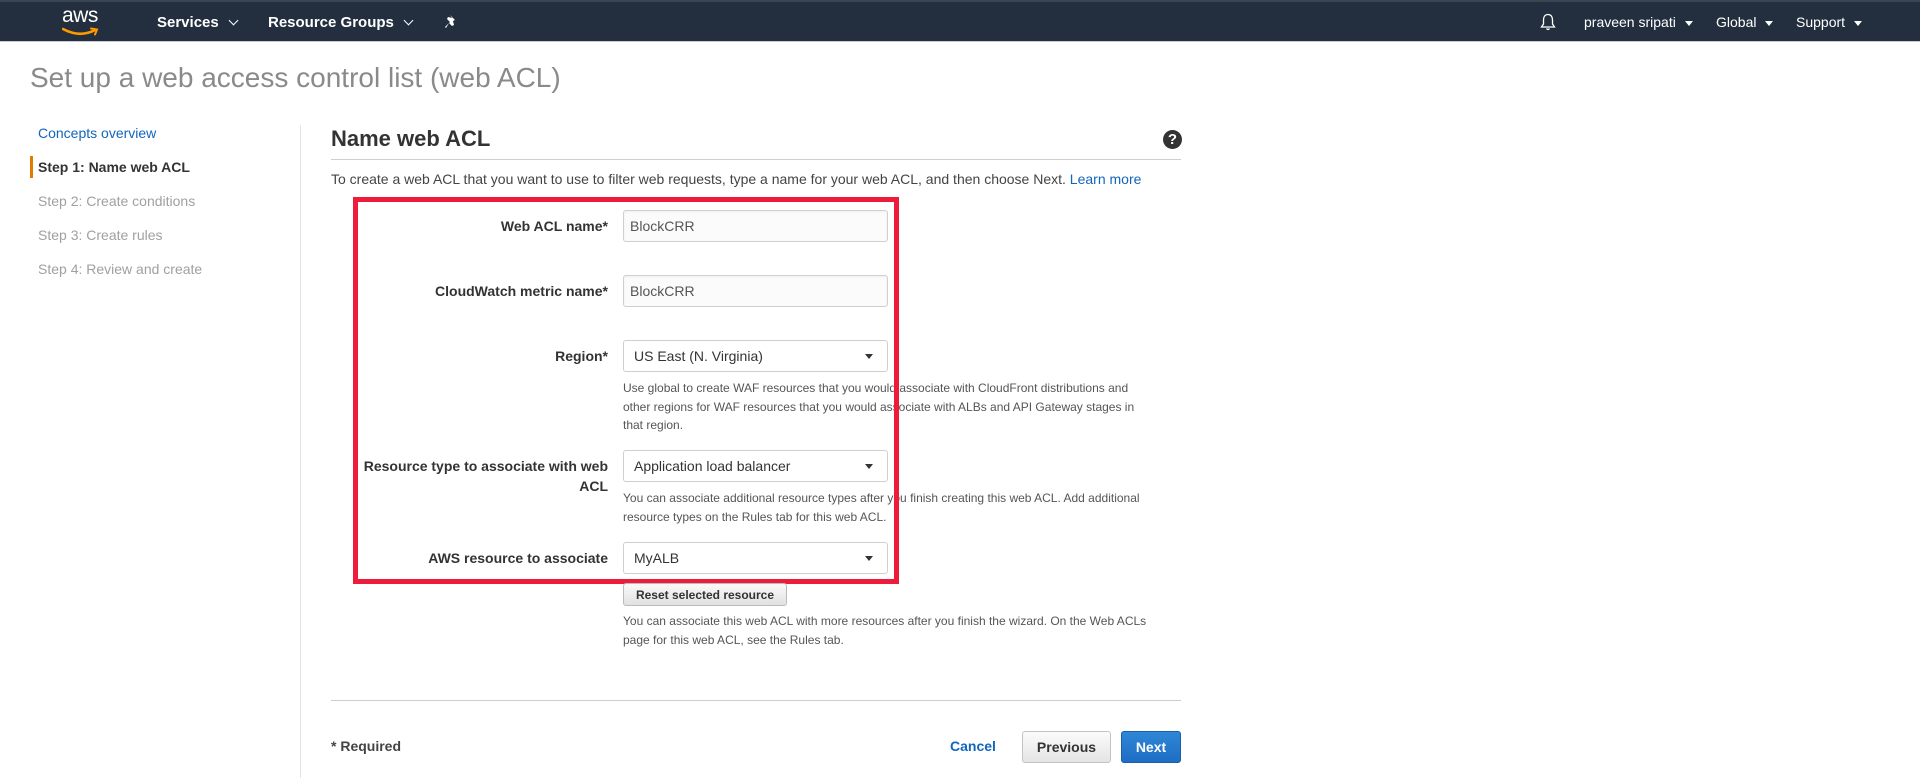  What do you see at coordinates (120, 269) in the screenshot?
I see `wizard-step-4: Step 4: Review and create` at bounding box center [120, 269].